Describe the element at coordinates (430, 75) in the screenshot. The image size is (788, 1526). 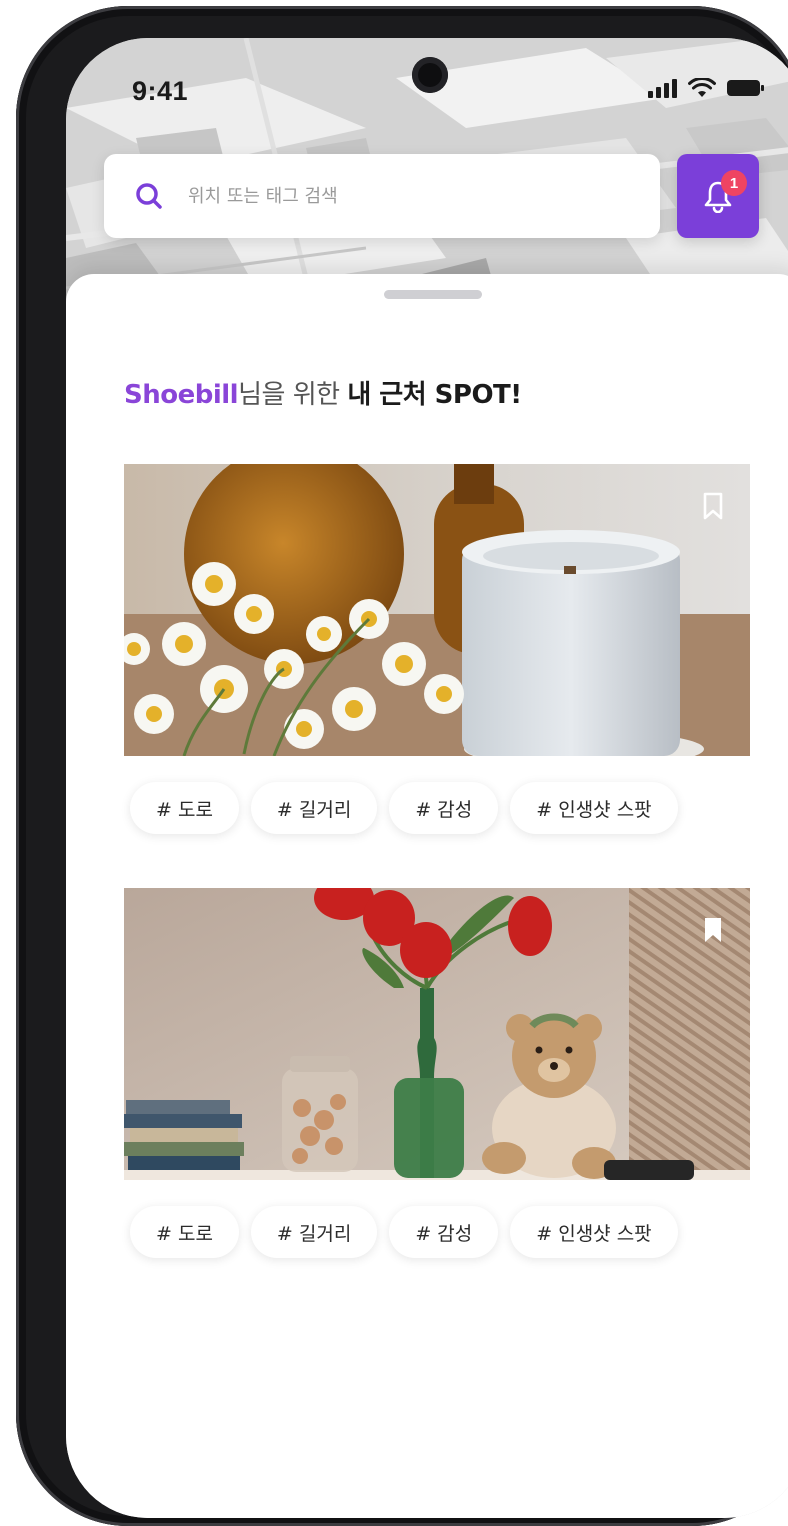
I see `front-camera` at that location.